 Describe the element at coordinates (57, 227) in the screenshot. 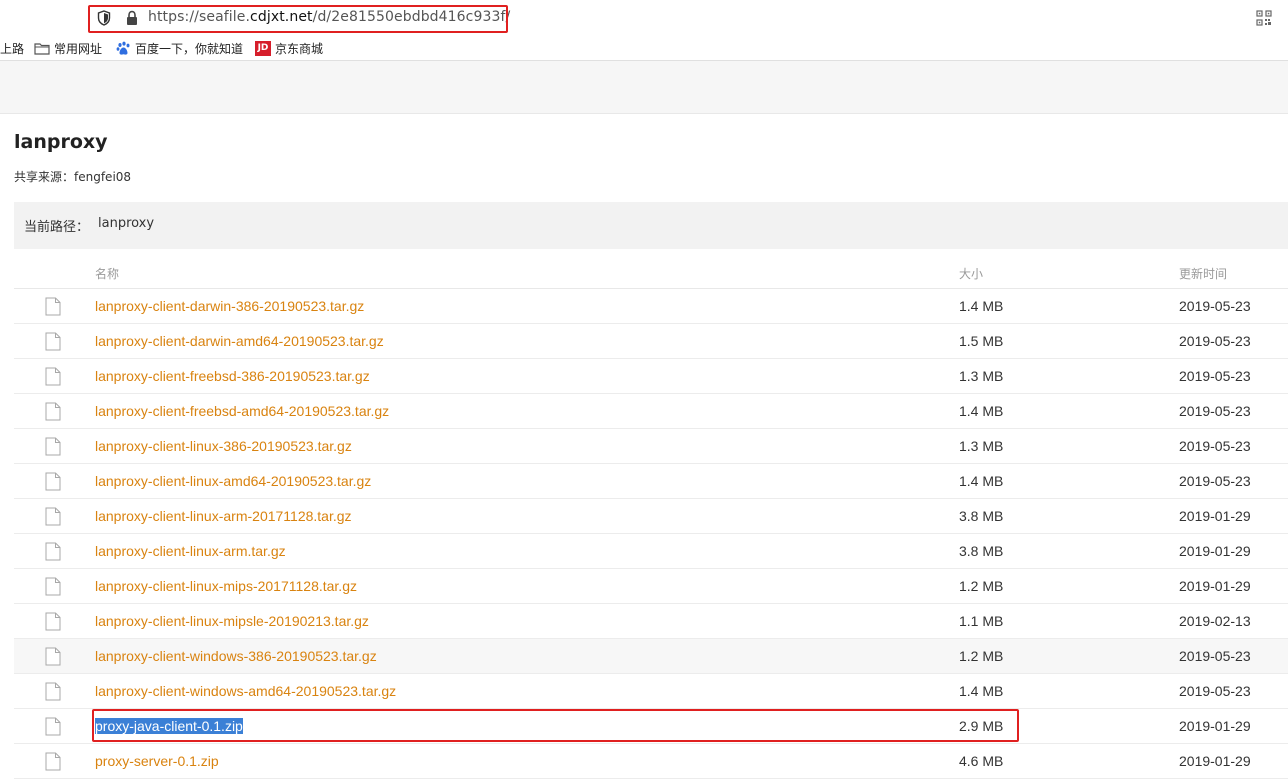

I see `breadcrumb-label: 当前路径：` at that location.